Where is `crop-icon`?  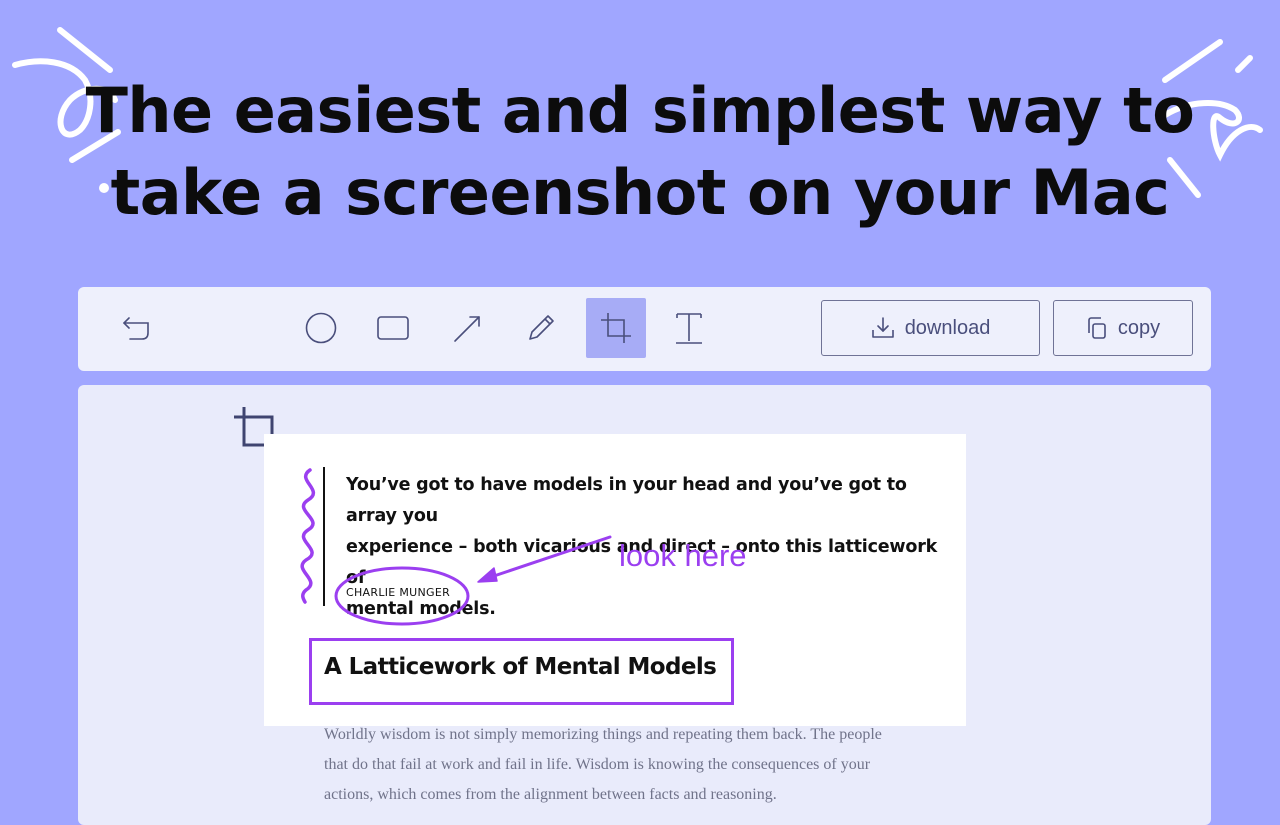
crop-icon is located at coordinates (616, 328).